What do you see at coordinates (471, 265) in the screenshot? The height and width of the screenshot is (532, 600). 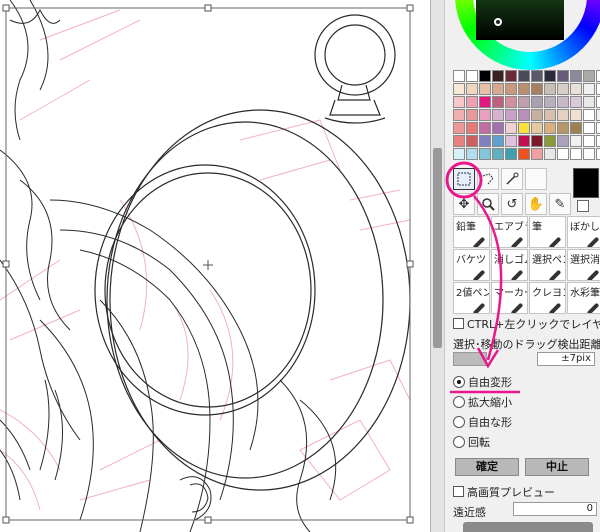 I see `brush-tool-button: バケツ` at bounding box center [471, 265].